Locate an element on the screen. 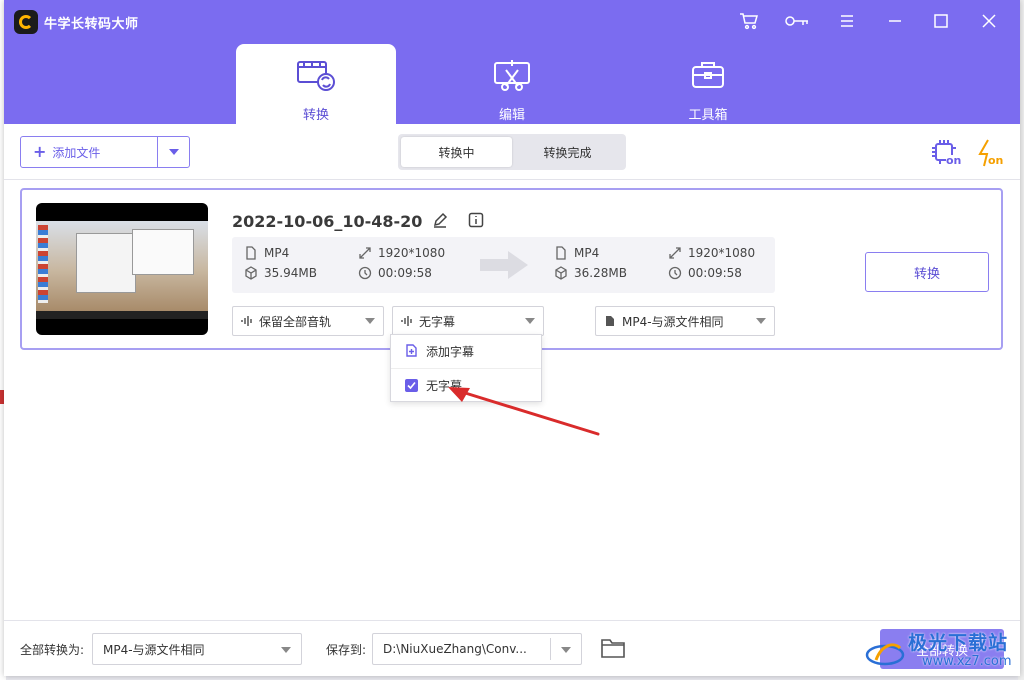  close-icon is located at coordinates (989, 21).